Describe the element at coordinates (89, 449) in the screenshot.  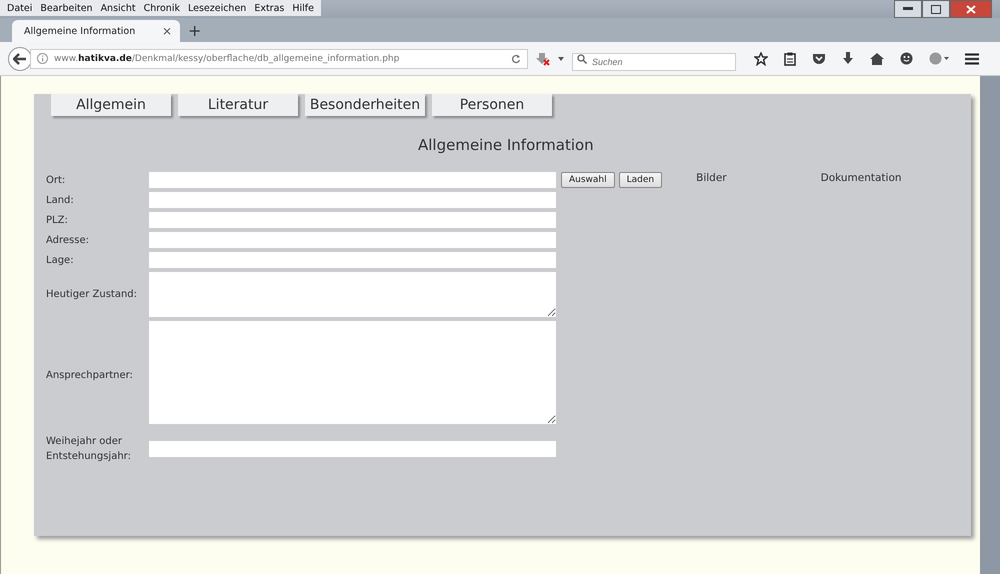
I see `field-label: Weihejahr oder Entstehungsjahr:` at that location.